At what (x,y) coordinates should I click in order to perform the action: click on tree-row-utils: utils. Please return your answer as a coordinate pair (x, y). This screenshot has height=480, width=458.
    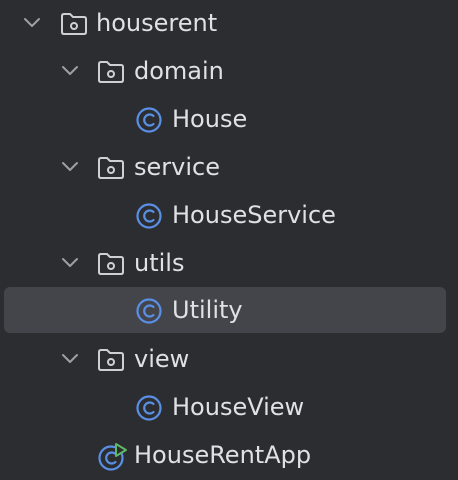
    Looking at the image, I should click on (229, 264).